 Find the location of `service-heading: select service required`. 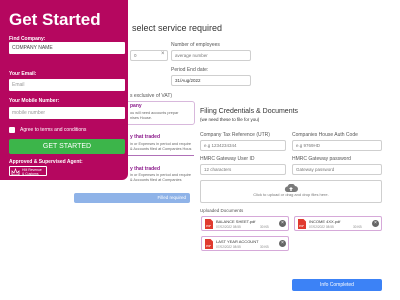

service-heading: select service required is located at coordinates (177, 28).